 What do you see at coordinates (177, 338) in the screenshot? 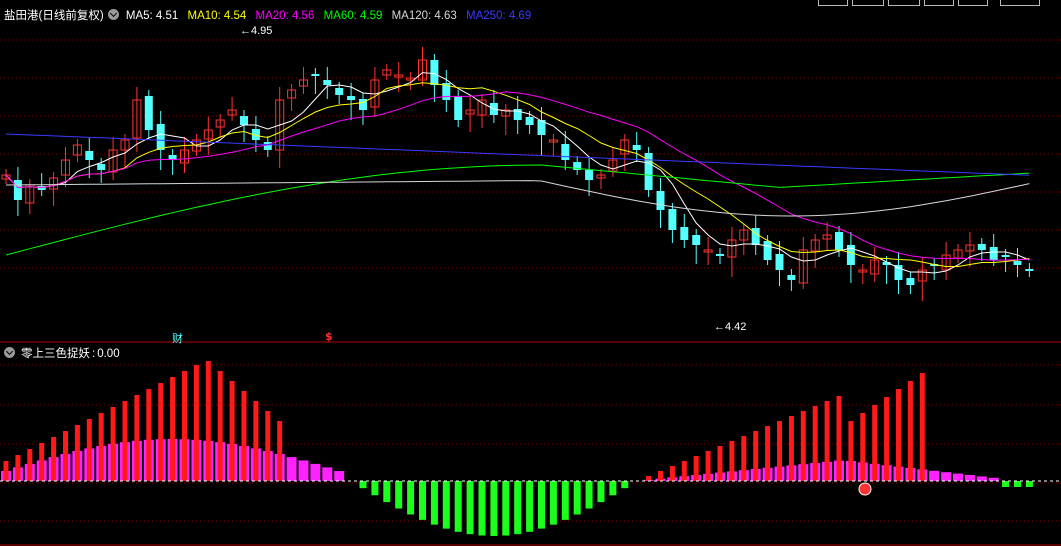
I see `event-marker-cai: 财` at bounding box center [177, 338].